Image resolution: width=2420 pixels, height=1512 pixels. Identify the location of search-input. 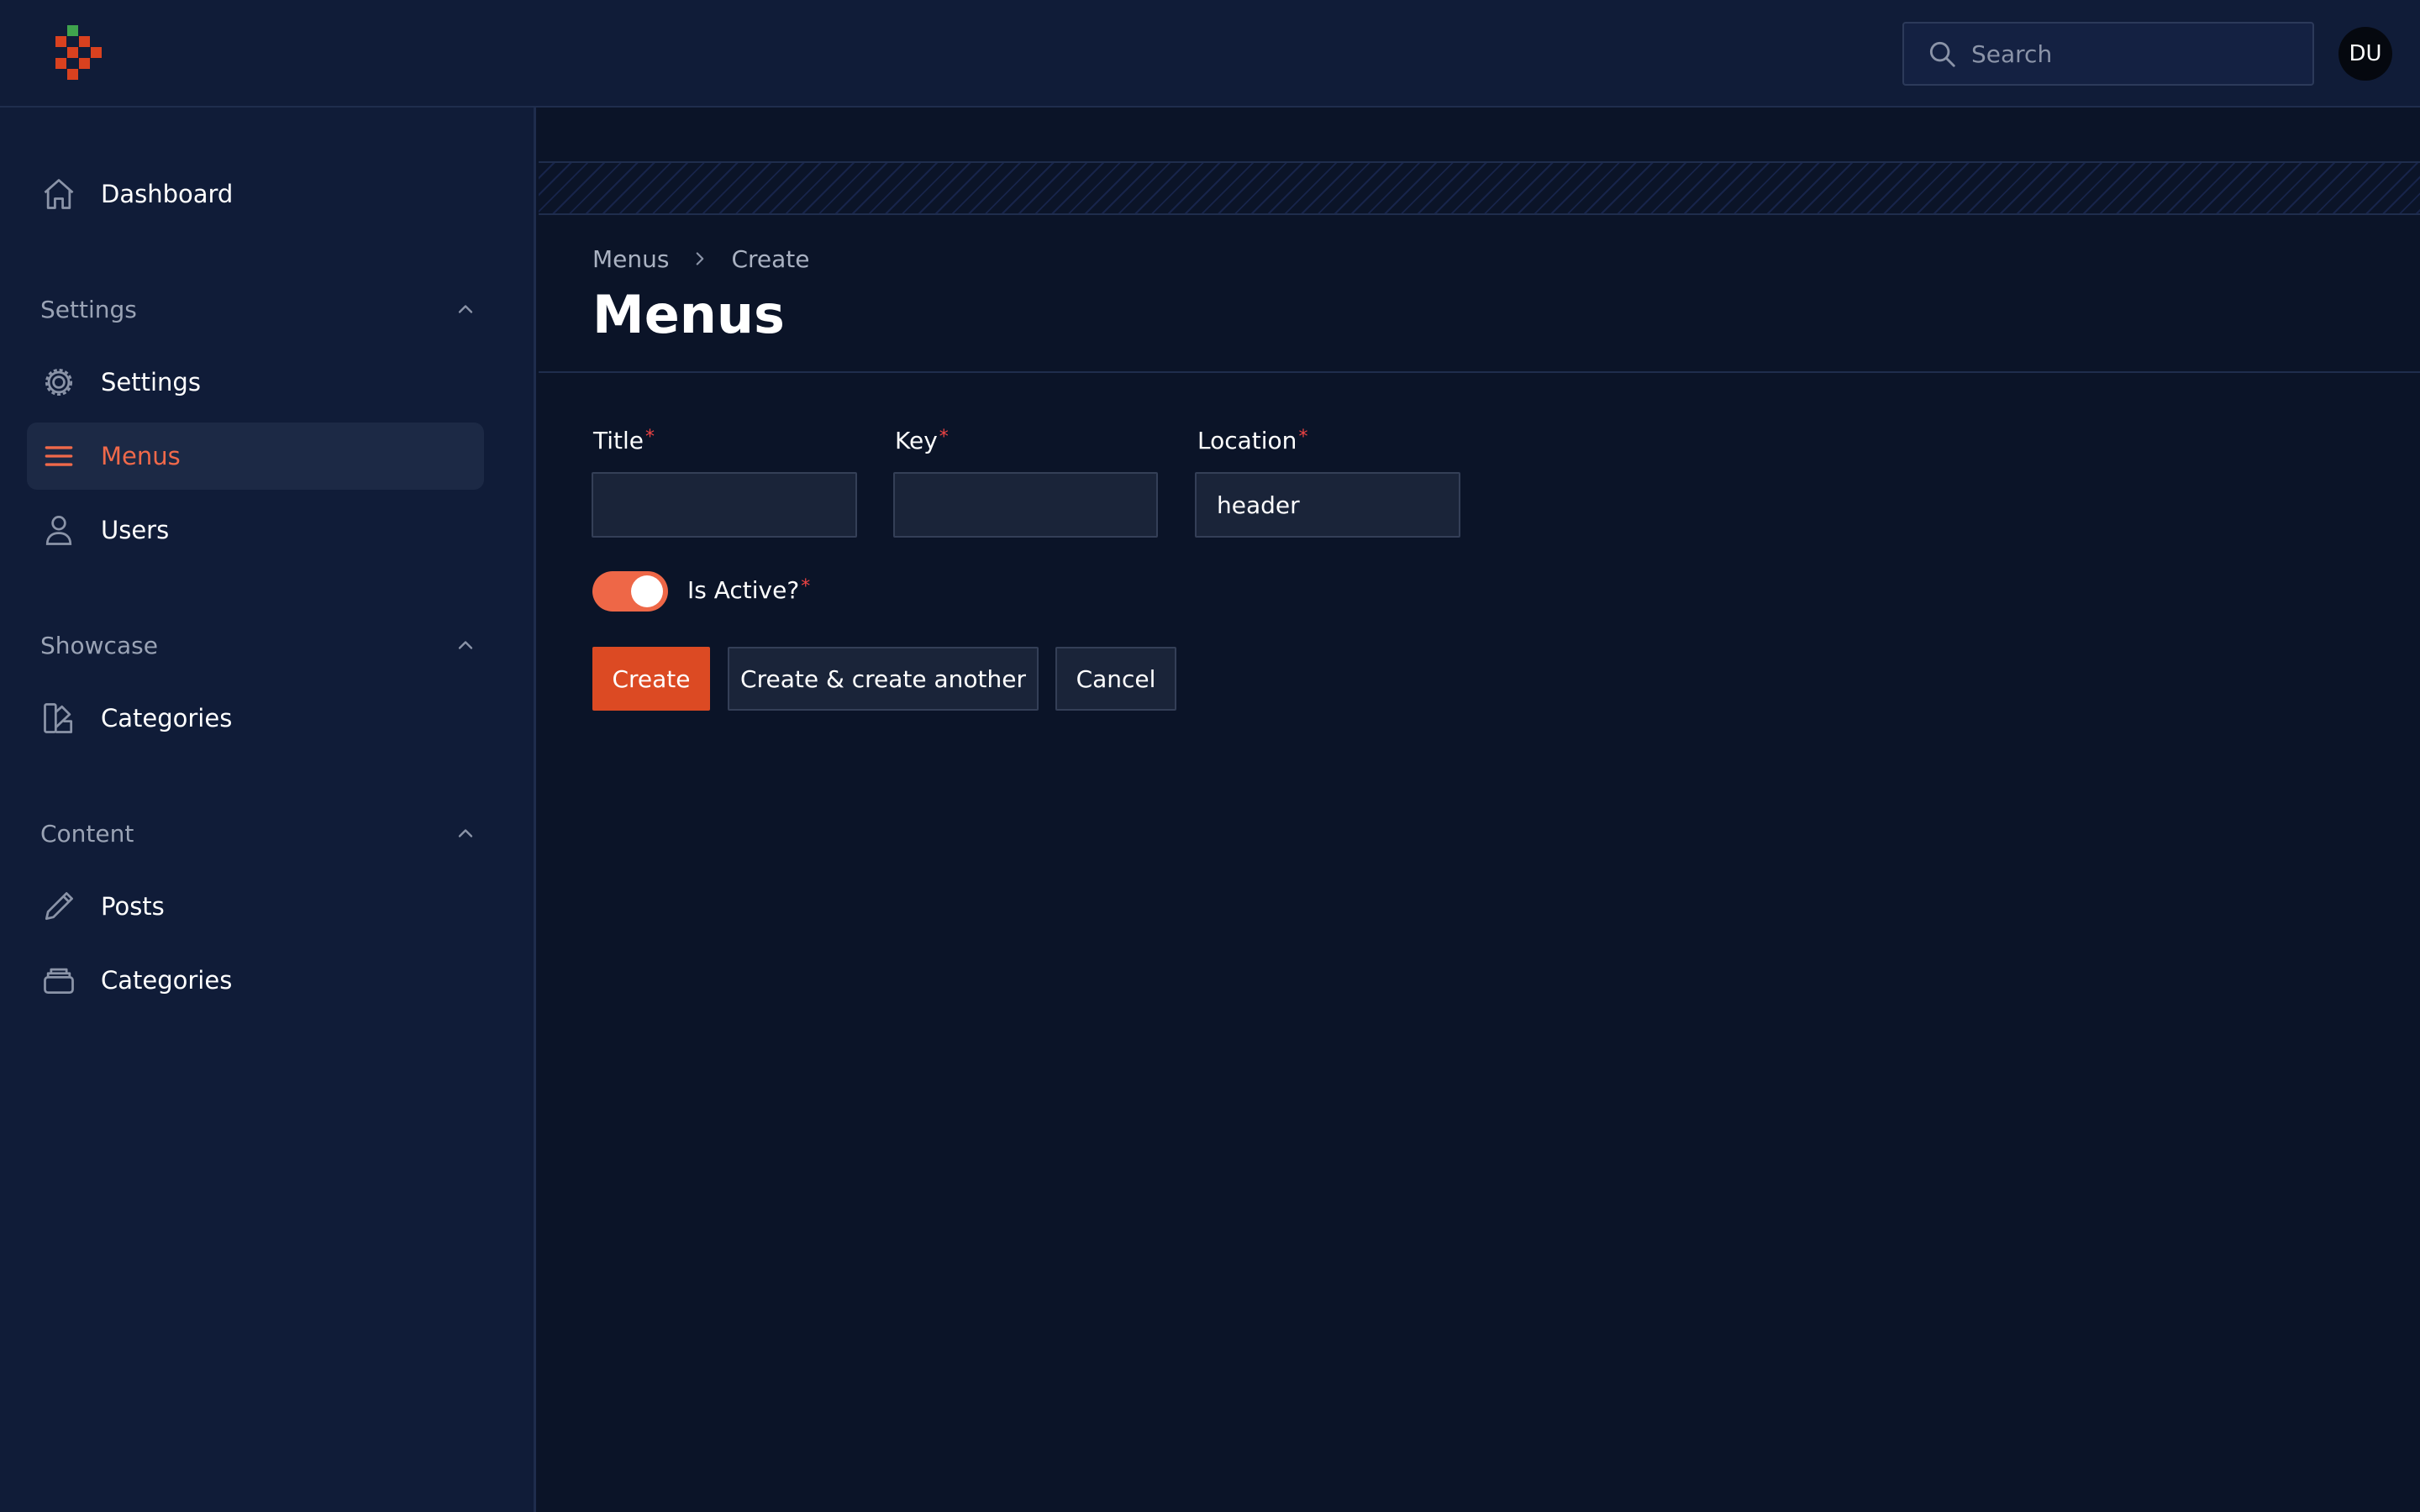
(2142, 54).